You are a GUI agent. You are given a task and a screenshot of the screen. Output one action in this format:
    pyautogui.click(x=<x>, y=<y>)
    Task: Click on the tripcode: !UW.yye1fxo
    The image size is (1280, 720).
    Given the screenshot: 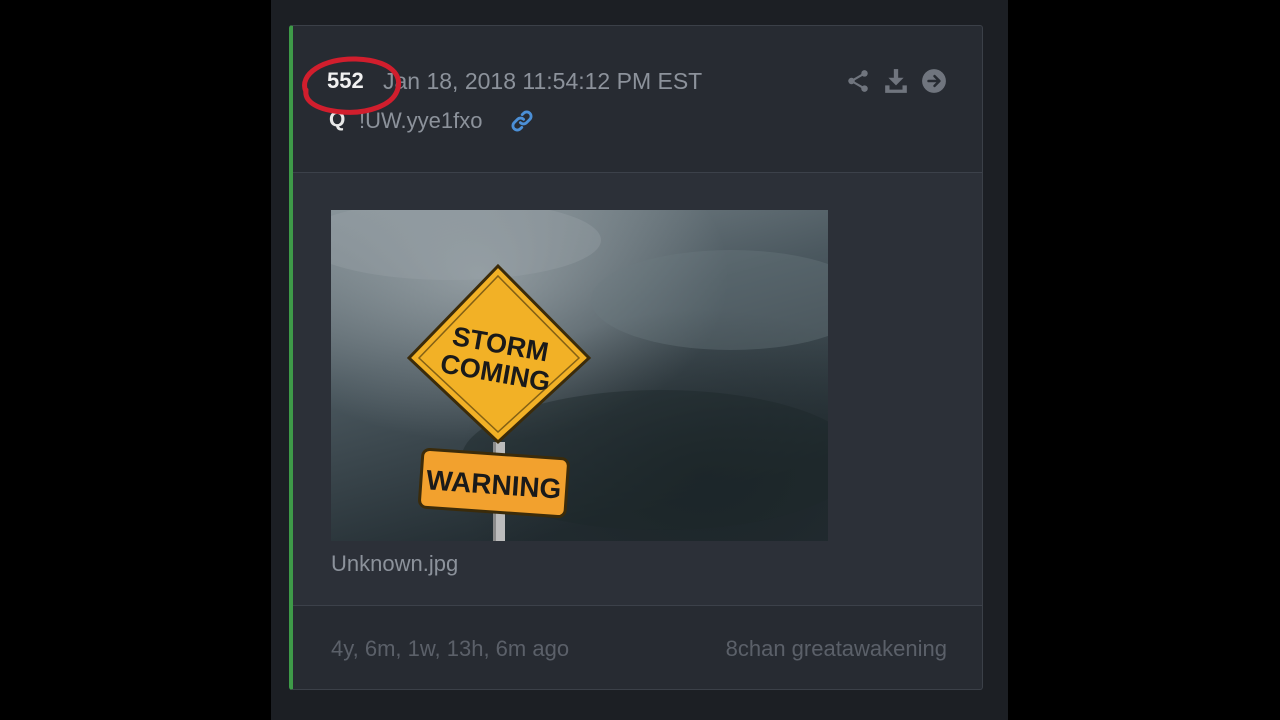 What is the action you would take?
    pyautogui.click(x=421, y=120)
    